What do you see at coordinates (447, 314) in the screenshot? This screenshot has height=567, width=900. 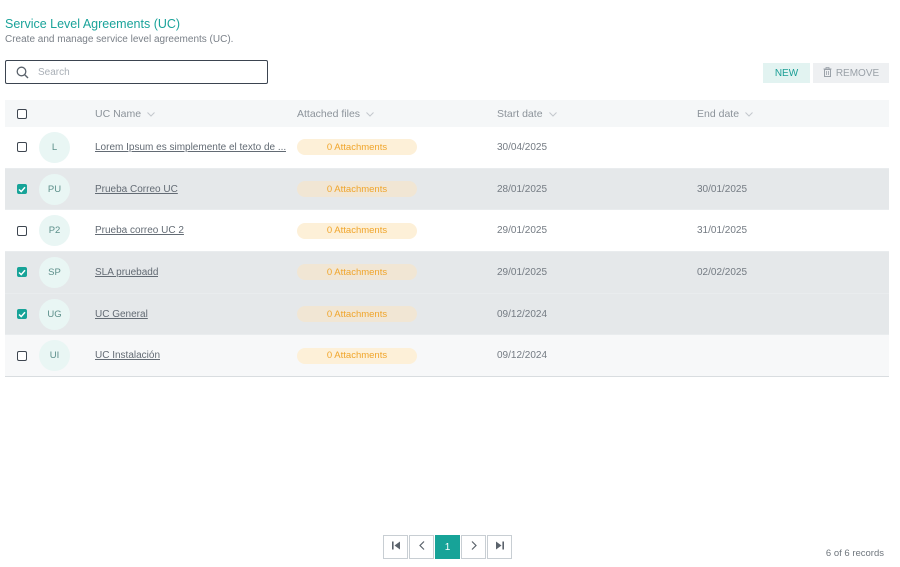 I see `table-row: UG UC General 0 Attachments 09/12/2024` at bounding box center [447, 314].